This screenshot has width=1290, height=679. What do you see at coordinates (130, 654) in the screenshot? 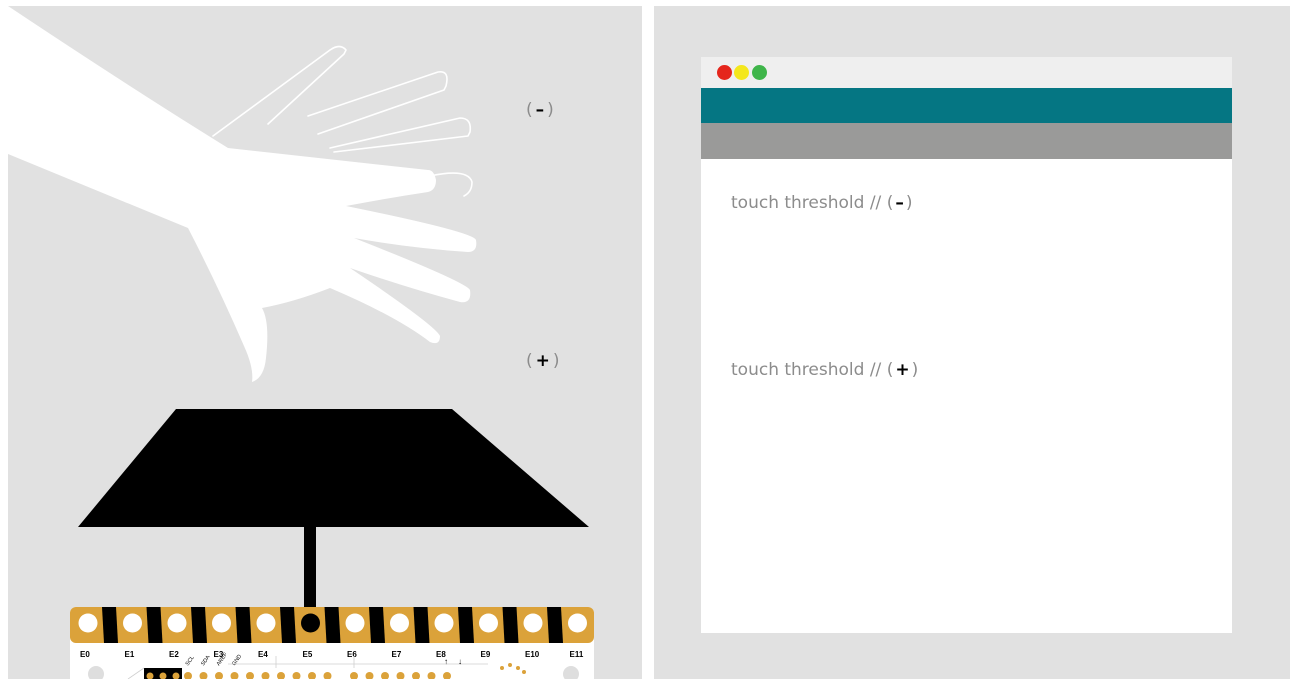
I see `pad-label: E1` at bounding box center [130, 654].